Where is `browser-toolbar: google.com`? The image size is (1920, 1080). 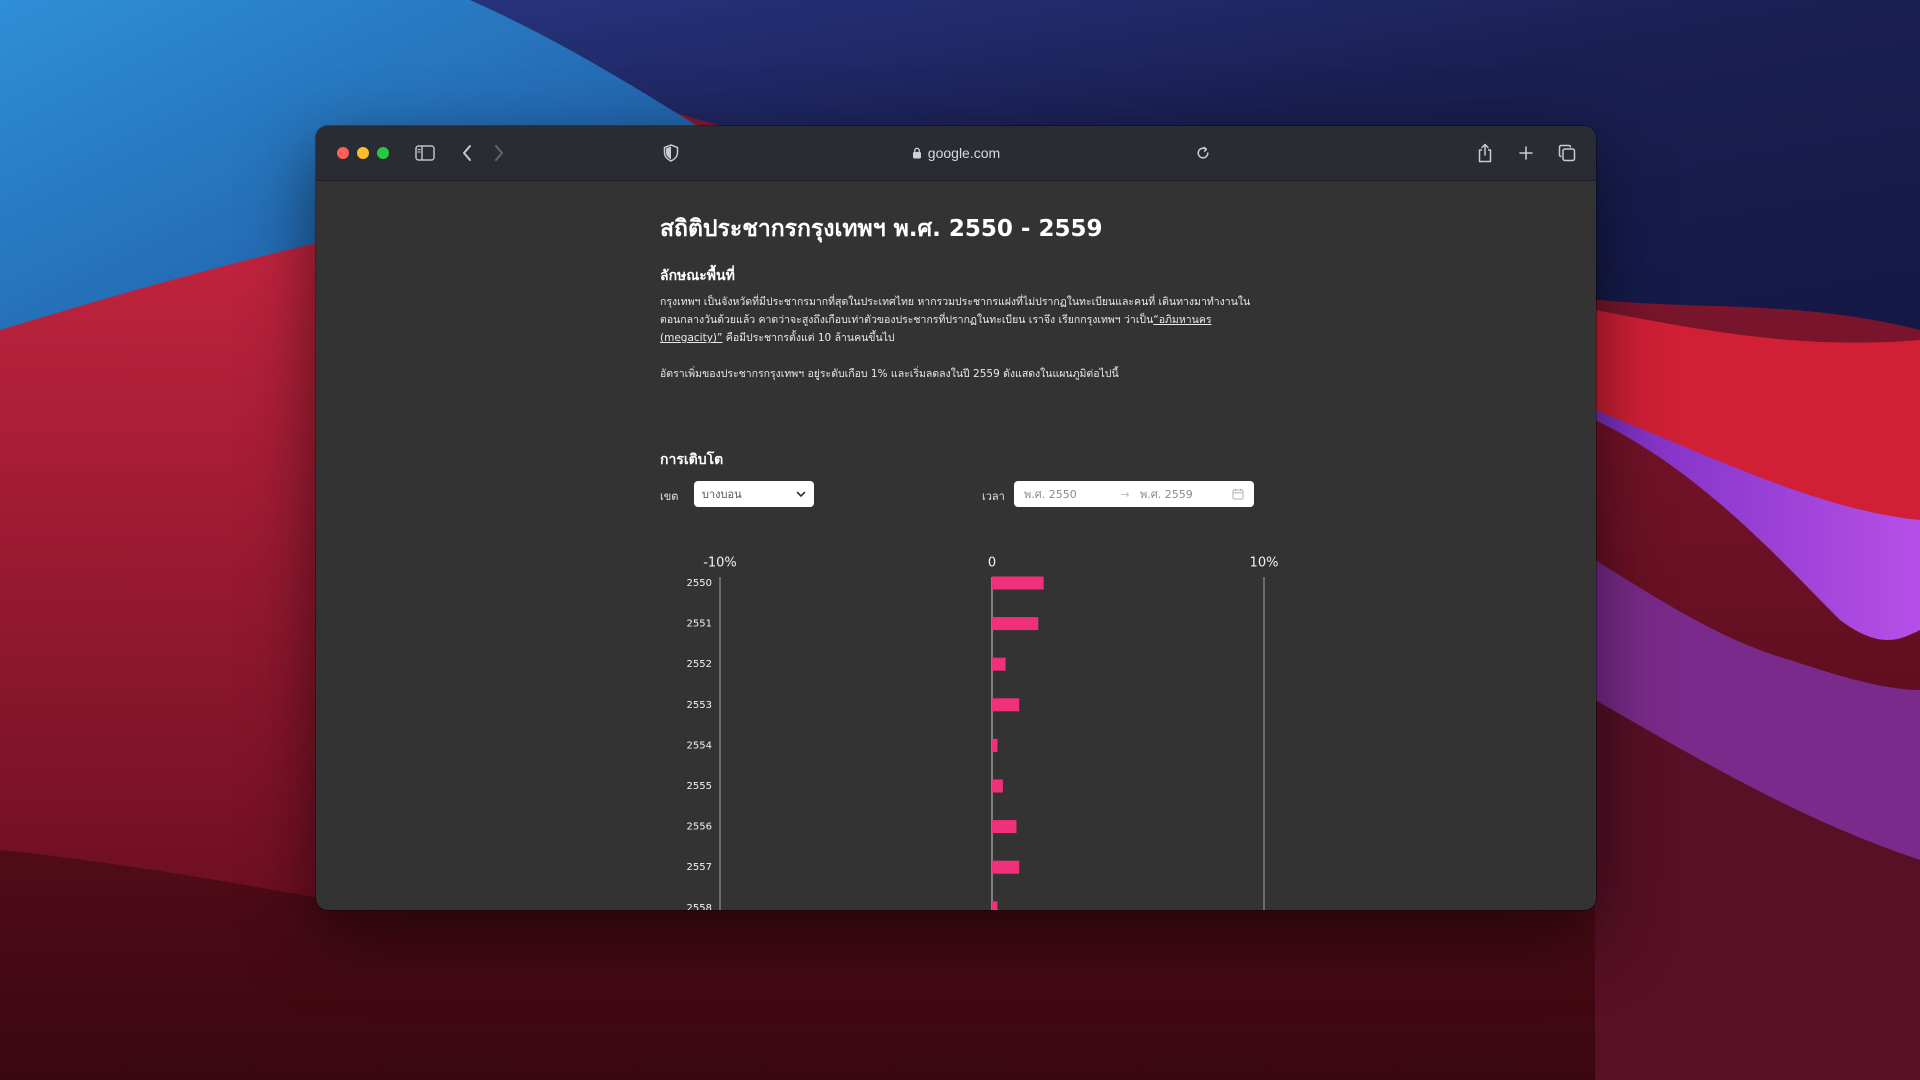 browser-toolbar: google.com is located at coordinates (956, 153).